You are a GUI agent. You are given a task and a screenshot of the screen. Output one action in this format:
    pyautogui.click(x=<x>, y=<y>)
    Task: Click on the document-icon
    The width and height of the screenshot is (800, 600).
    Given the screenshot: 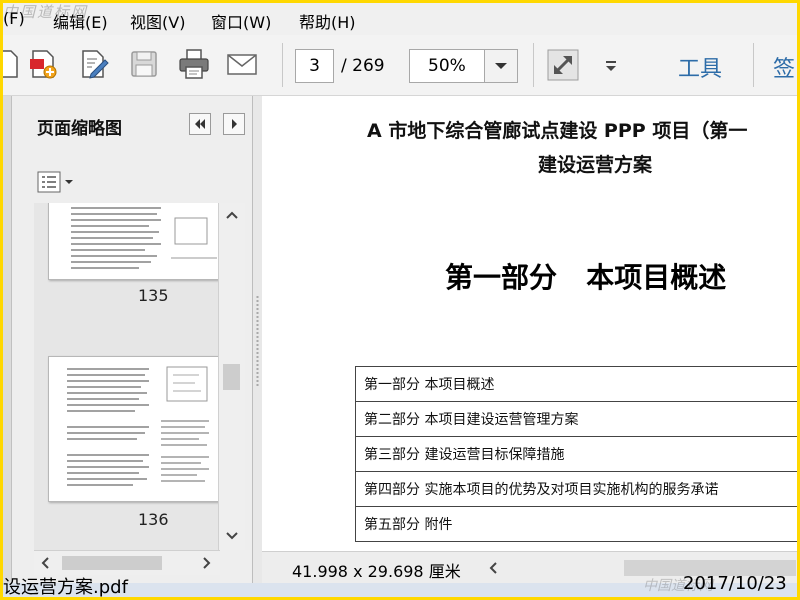 What is the action you would take?
    pyautogui.click(x=13, y=64)
    